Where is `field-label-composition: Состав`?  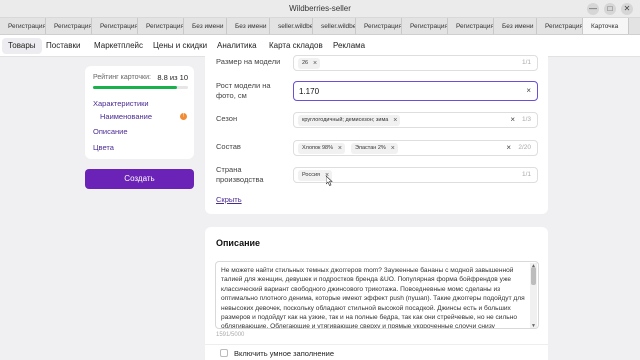 field-label-composition: Состав is located at coordinates (228, 146).